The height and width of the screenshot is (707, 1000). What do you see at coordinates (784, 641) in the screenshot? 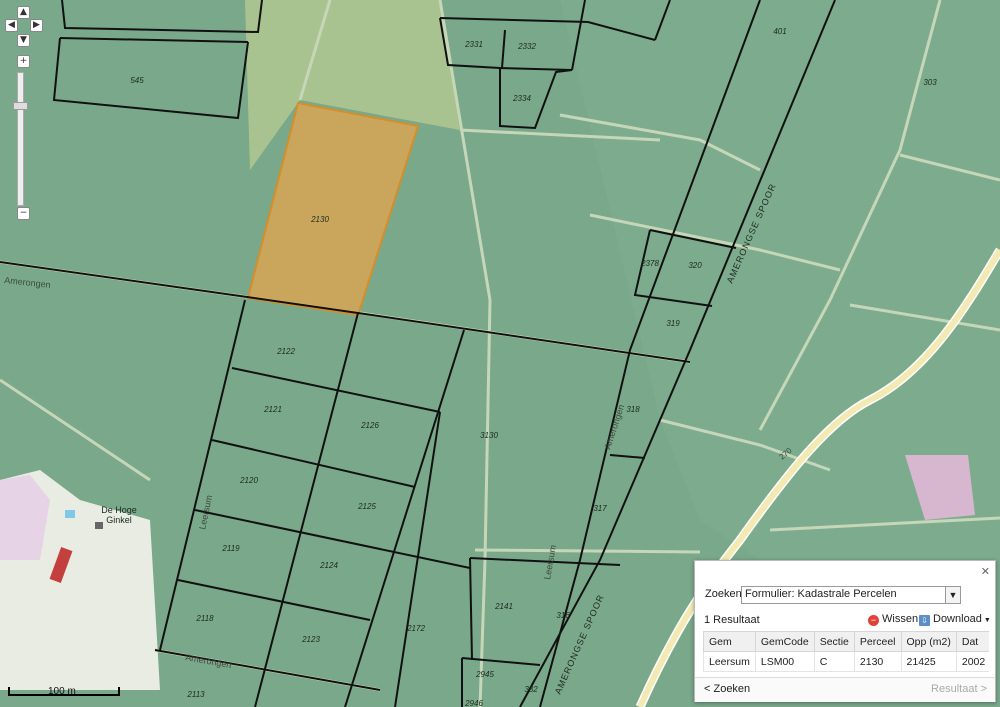
I see `column-header: GemCode` at bounding box center [784, 641].